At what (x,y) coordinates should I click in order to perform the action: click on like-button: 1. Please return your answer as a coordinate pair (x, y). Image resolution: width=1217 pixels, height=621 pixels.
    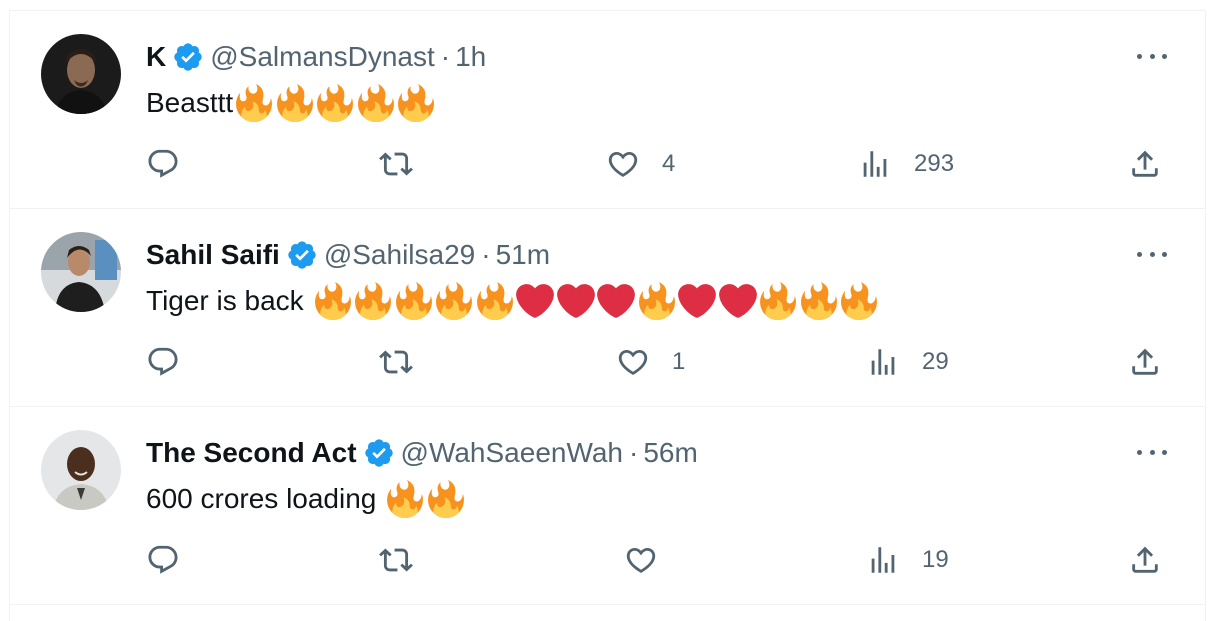
    Looking at the image, I should click on (650, 362).